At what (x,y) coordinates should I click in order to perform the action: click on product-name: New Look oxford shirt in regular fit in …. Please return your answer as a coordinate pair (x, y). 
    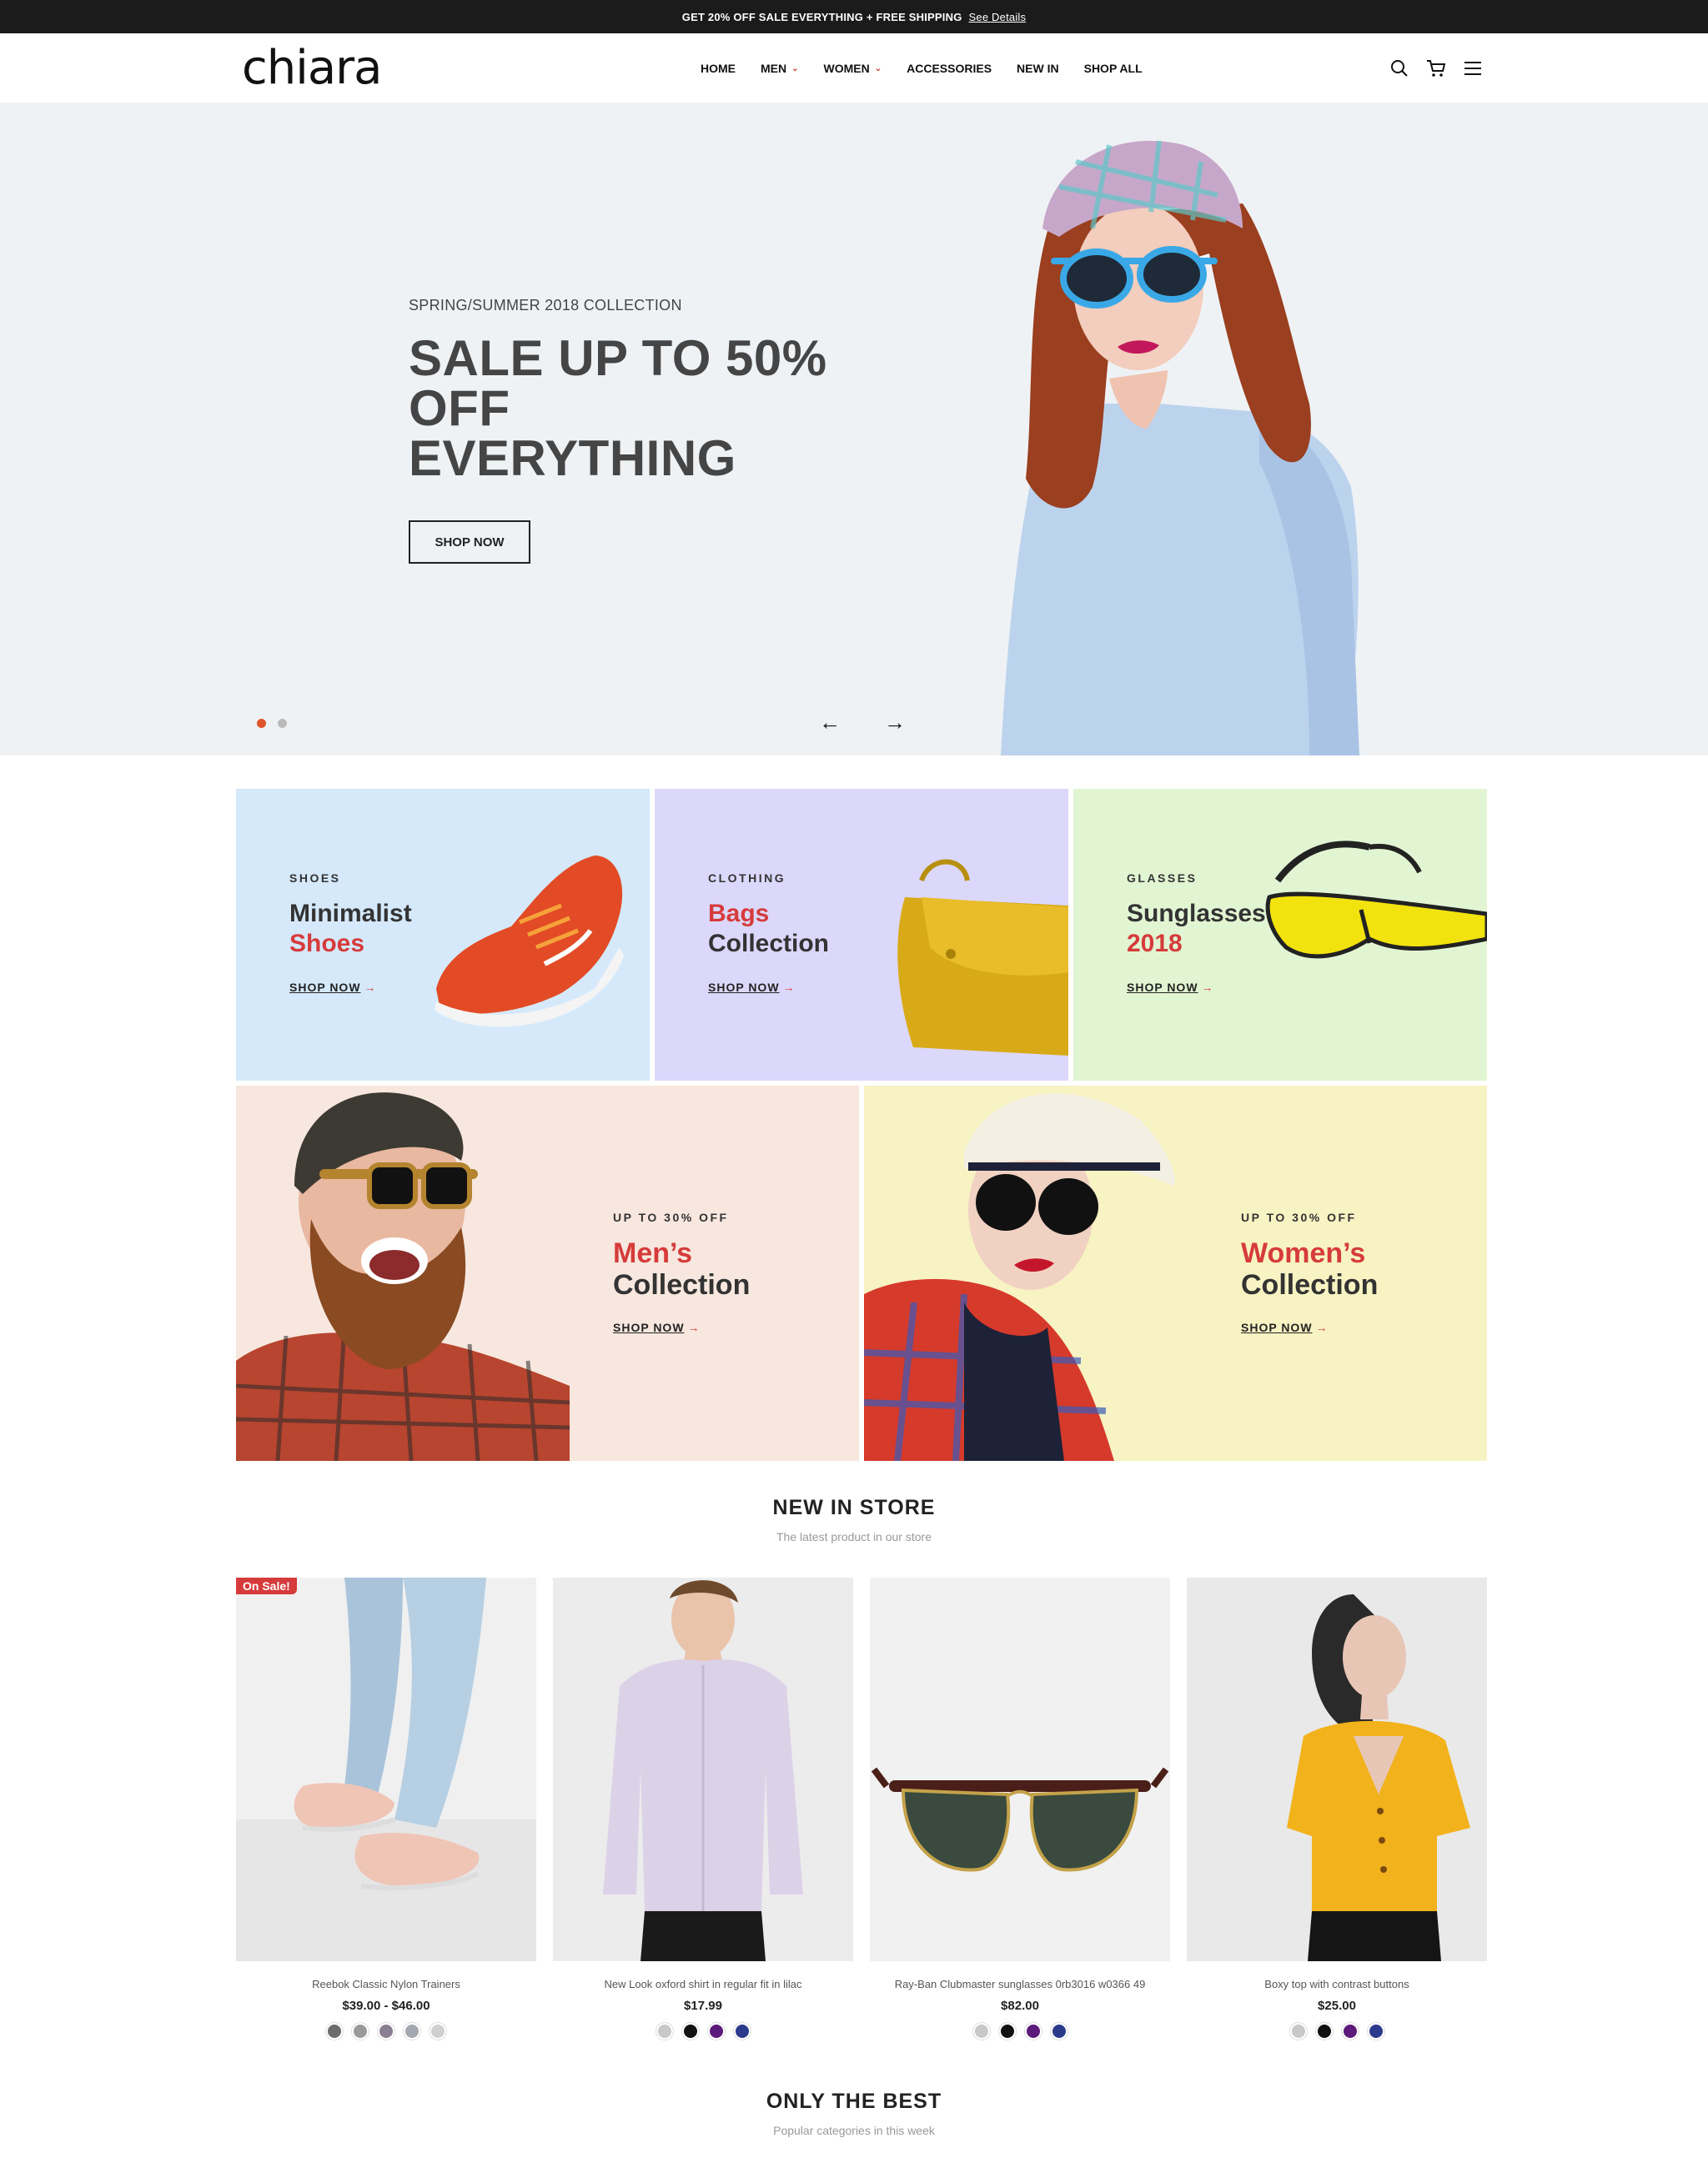
    Looking at the image, I should click on (703, 1984).